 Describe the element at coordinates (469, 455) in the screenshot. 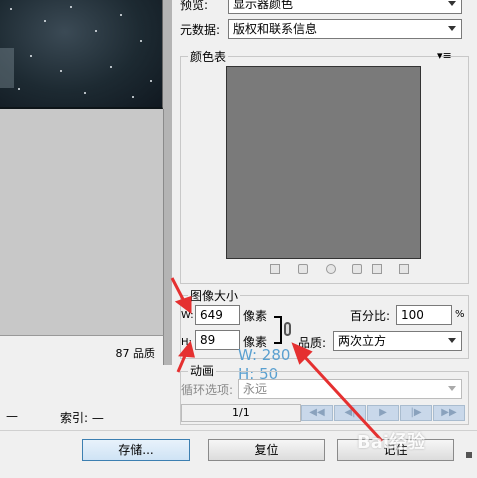

I see `resize-grip-icon` at that location.